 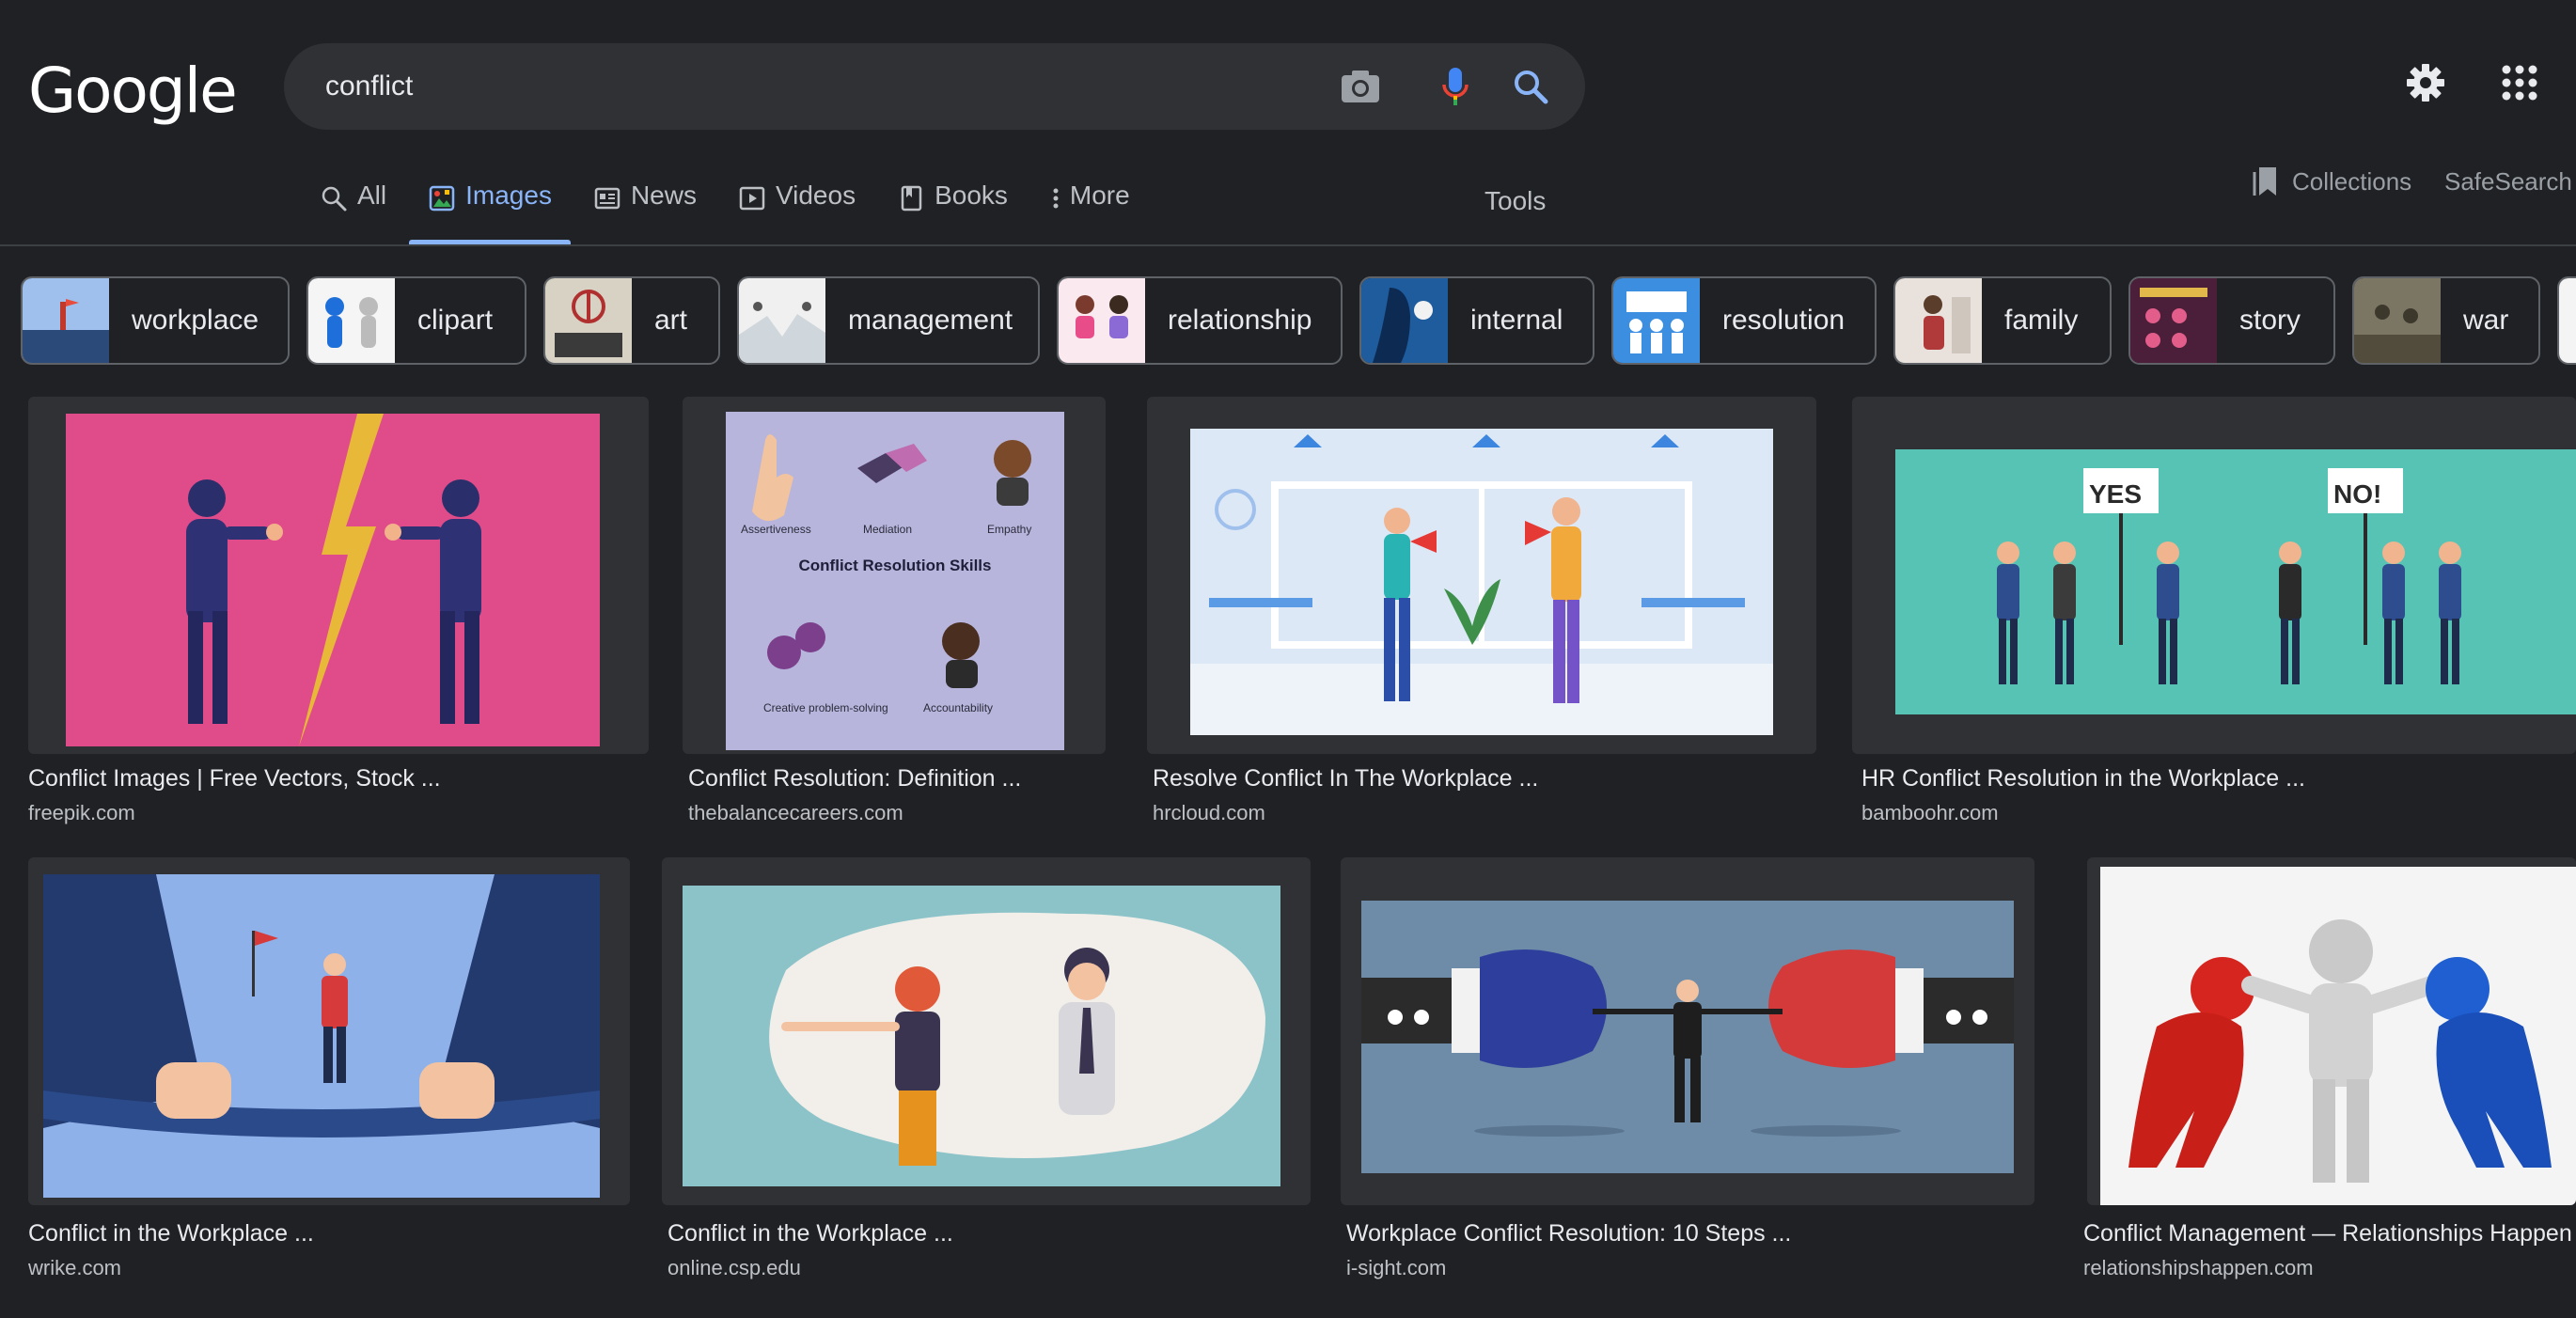 What do you see at coordinates (2446, 320) in the screenshot?
I see `chip-war: war` at bounding box center [2446, 320].